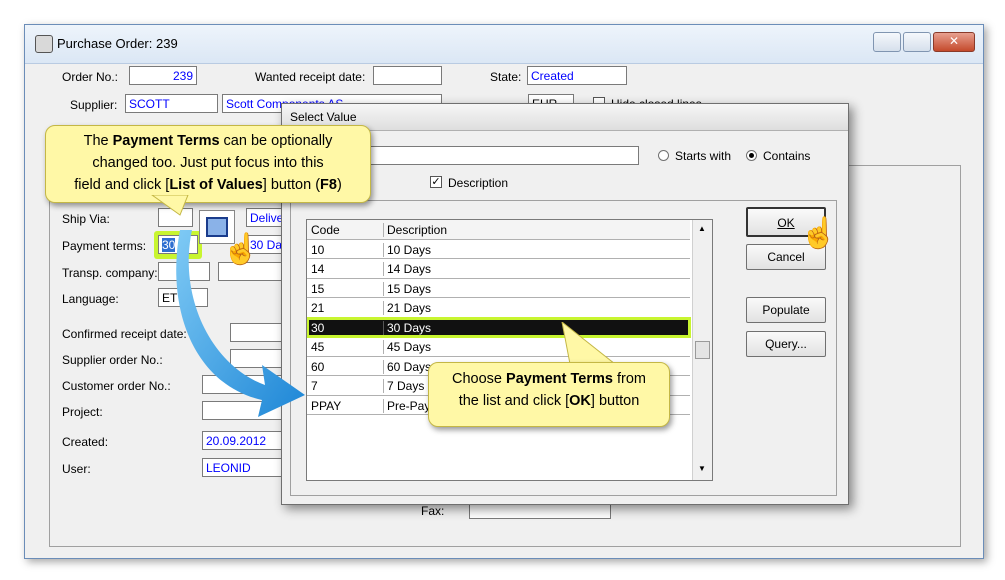 The width and height of the screenshot is (1005, 580). Describe the element at coordinates (498, 155) in the screenshot. I see `search-input` at that location.